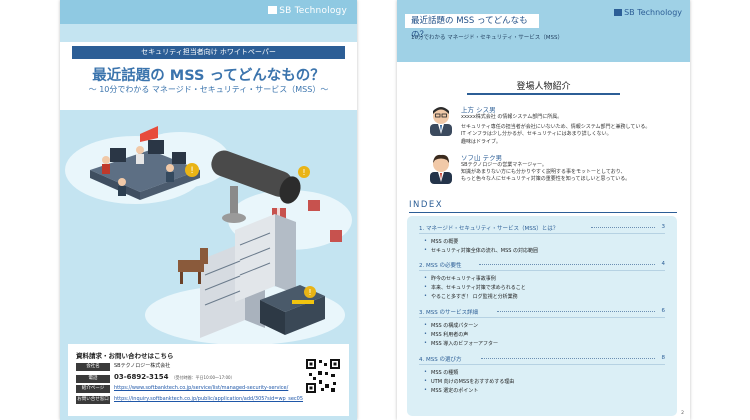 The height and width of the screenshot is (420, 750). What do you see at coordinates (451, 325) in the screenshot?
I see `index-item: MSS の構成パターン` at bounding box center [451, 325].